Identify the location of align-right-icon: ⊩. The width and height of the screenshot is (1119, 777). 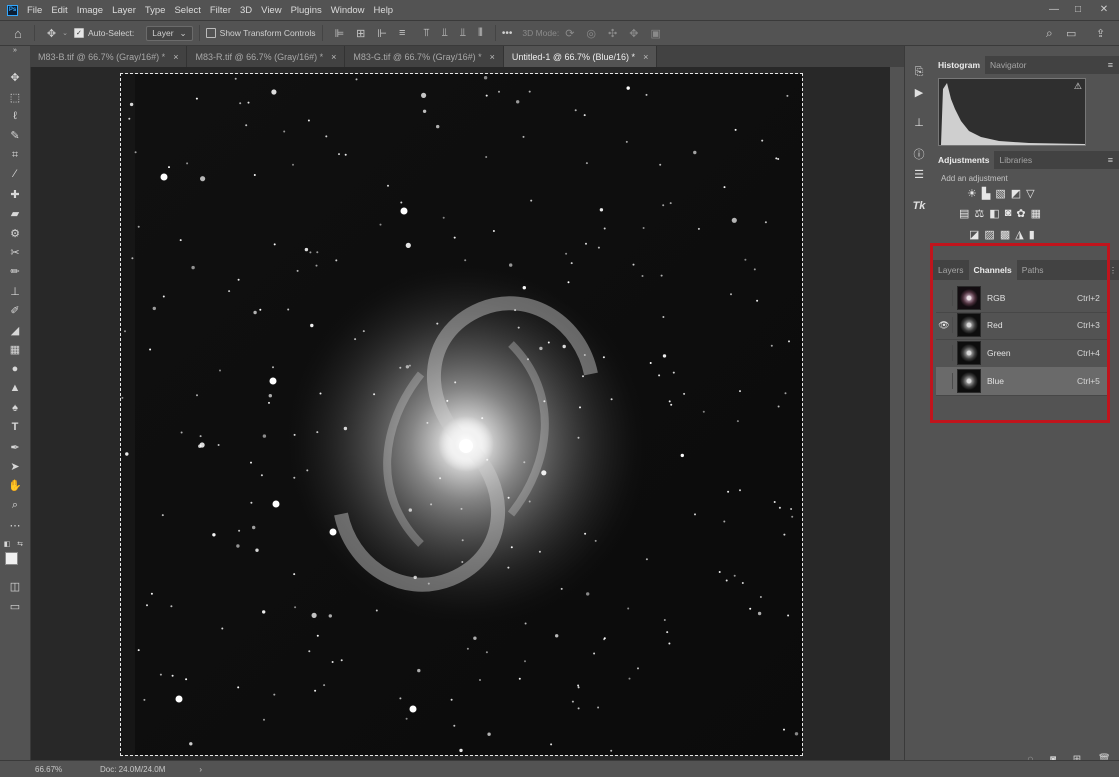
(382, 33).